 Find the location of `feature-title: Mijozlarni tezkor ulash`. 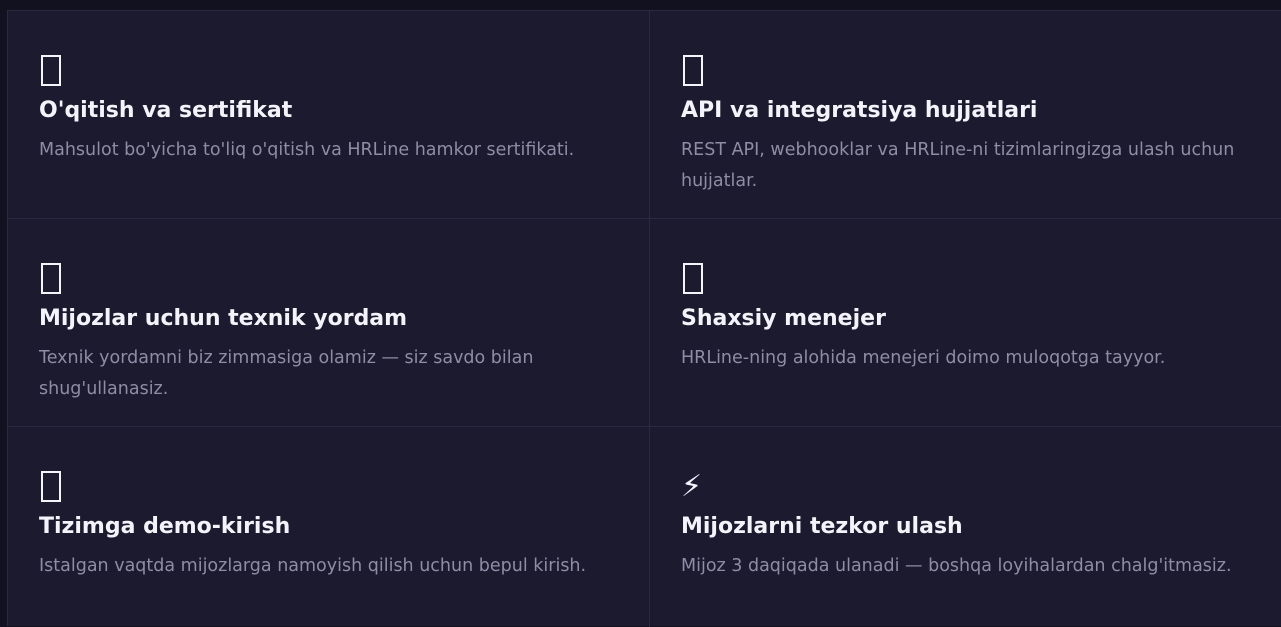

feature-title: Mijozlarni tezkor ulash is located at coordinates (822, 526).